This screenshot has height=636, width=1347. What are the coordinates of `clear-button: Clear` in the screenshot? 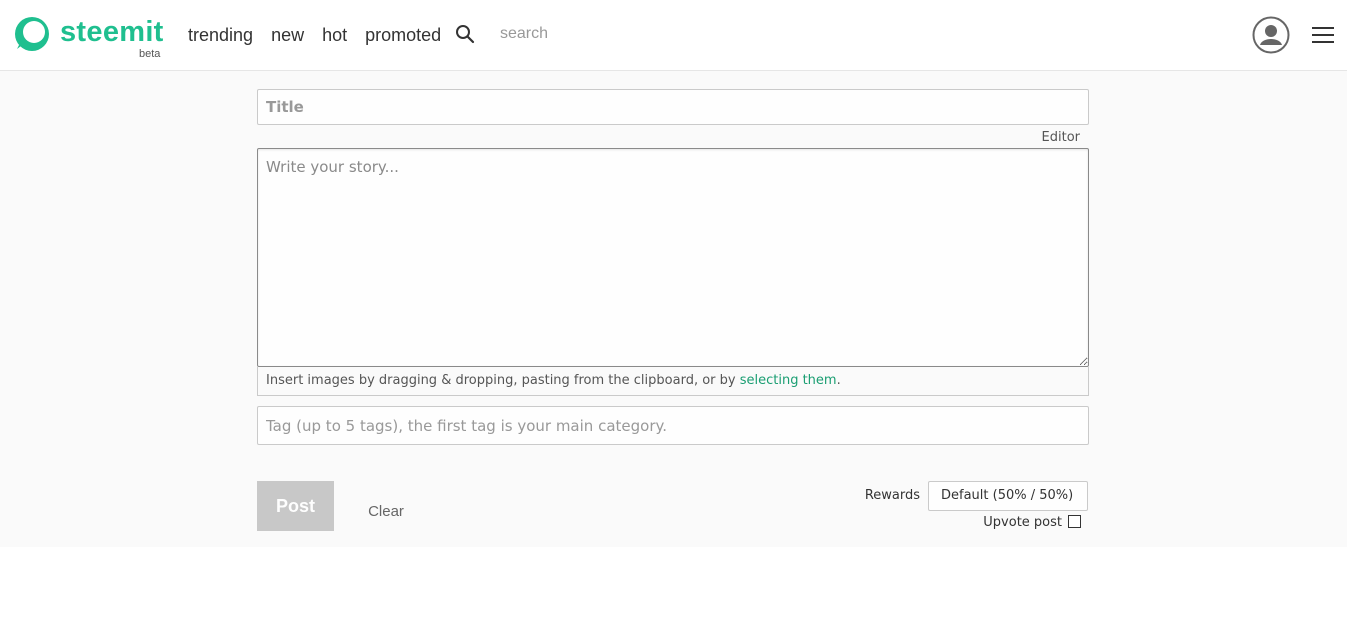 It's located at (386, 511).